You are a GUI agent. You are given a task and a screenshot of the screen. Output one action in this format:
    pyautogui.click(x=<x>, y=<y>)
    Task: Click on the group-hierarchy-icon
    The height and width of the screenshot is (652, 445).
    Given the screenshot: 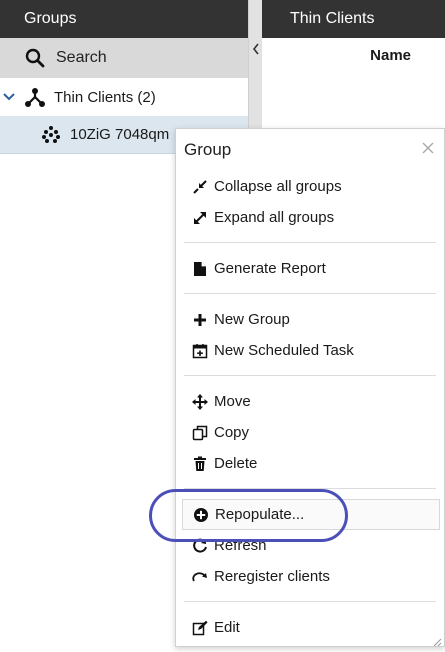 What is the action you would take?
    pyautogui.click(x=35, y=97)
    